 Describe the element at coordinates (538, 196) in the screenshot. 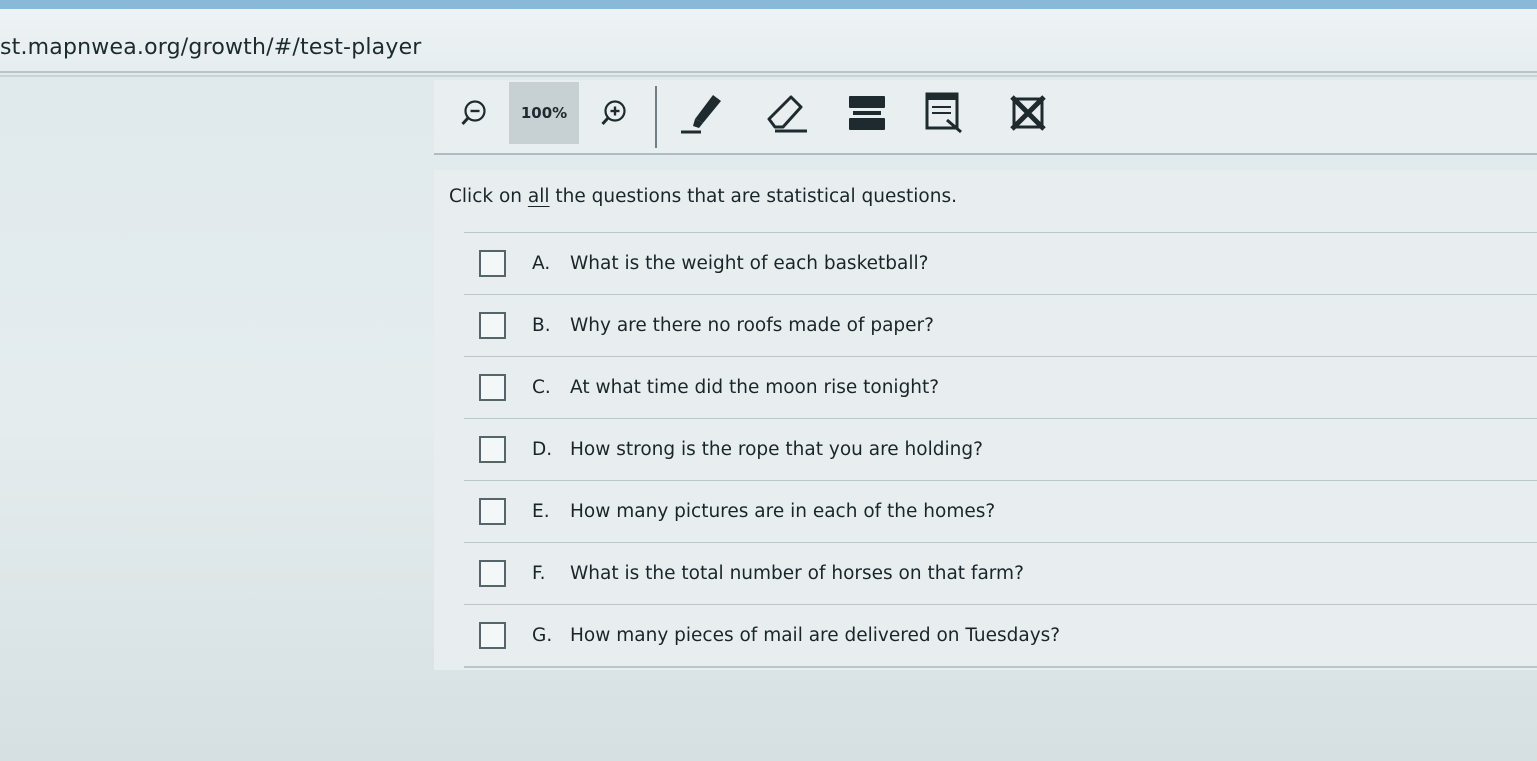

I see `prompt-emphasis: all` at that location.